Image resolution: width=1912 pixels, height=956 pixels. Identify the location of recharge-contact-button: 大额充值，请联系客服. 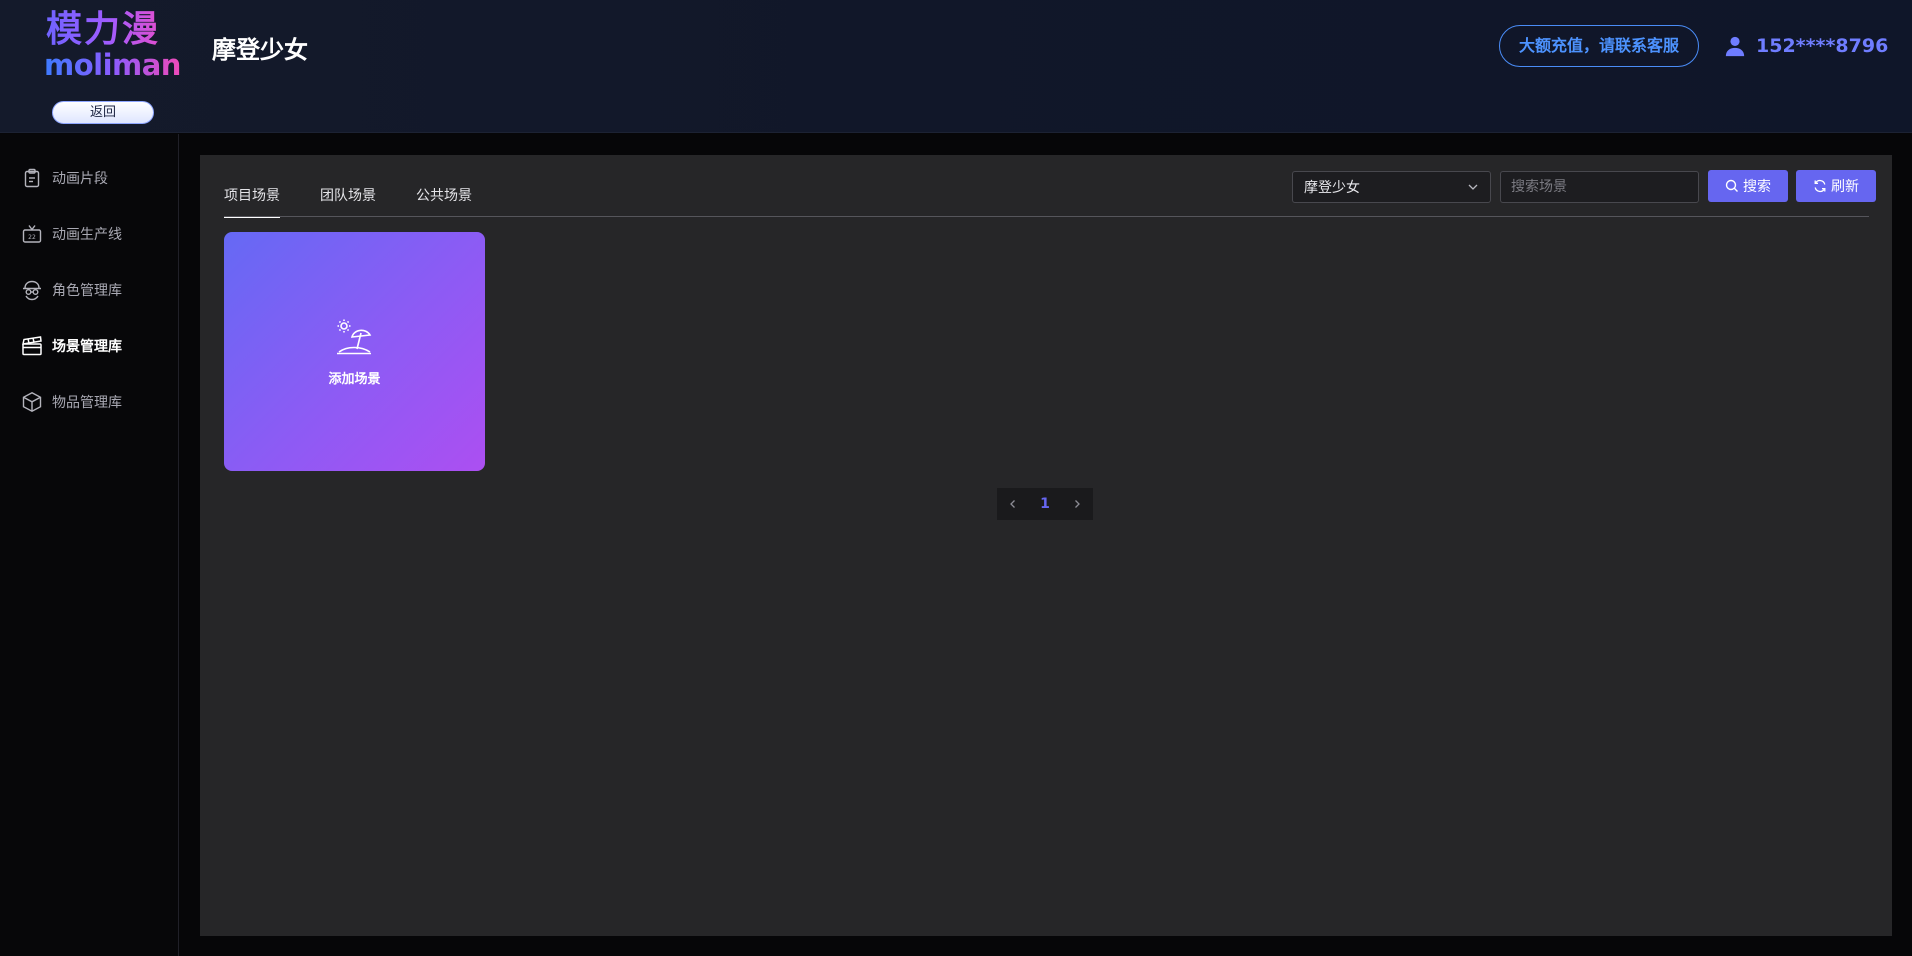
(1599, 46).